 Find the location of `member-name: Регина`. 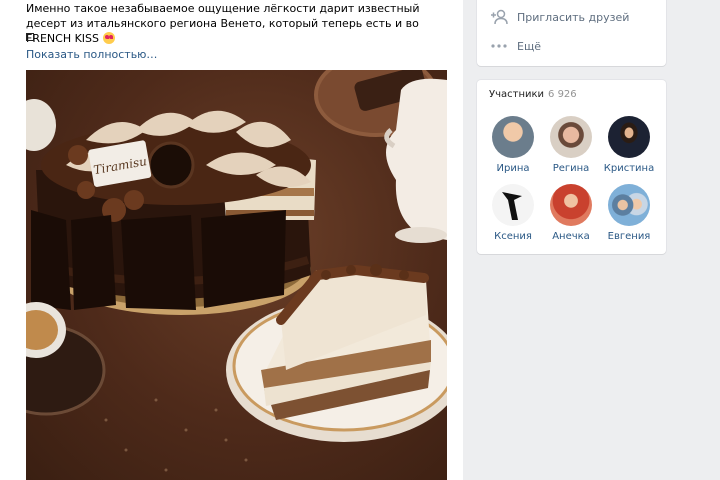

member-name: Регина is located at coordinates (571, 168).